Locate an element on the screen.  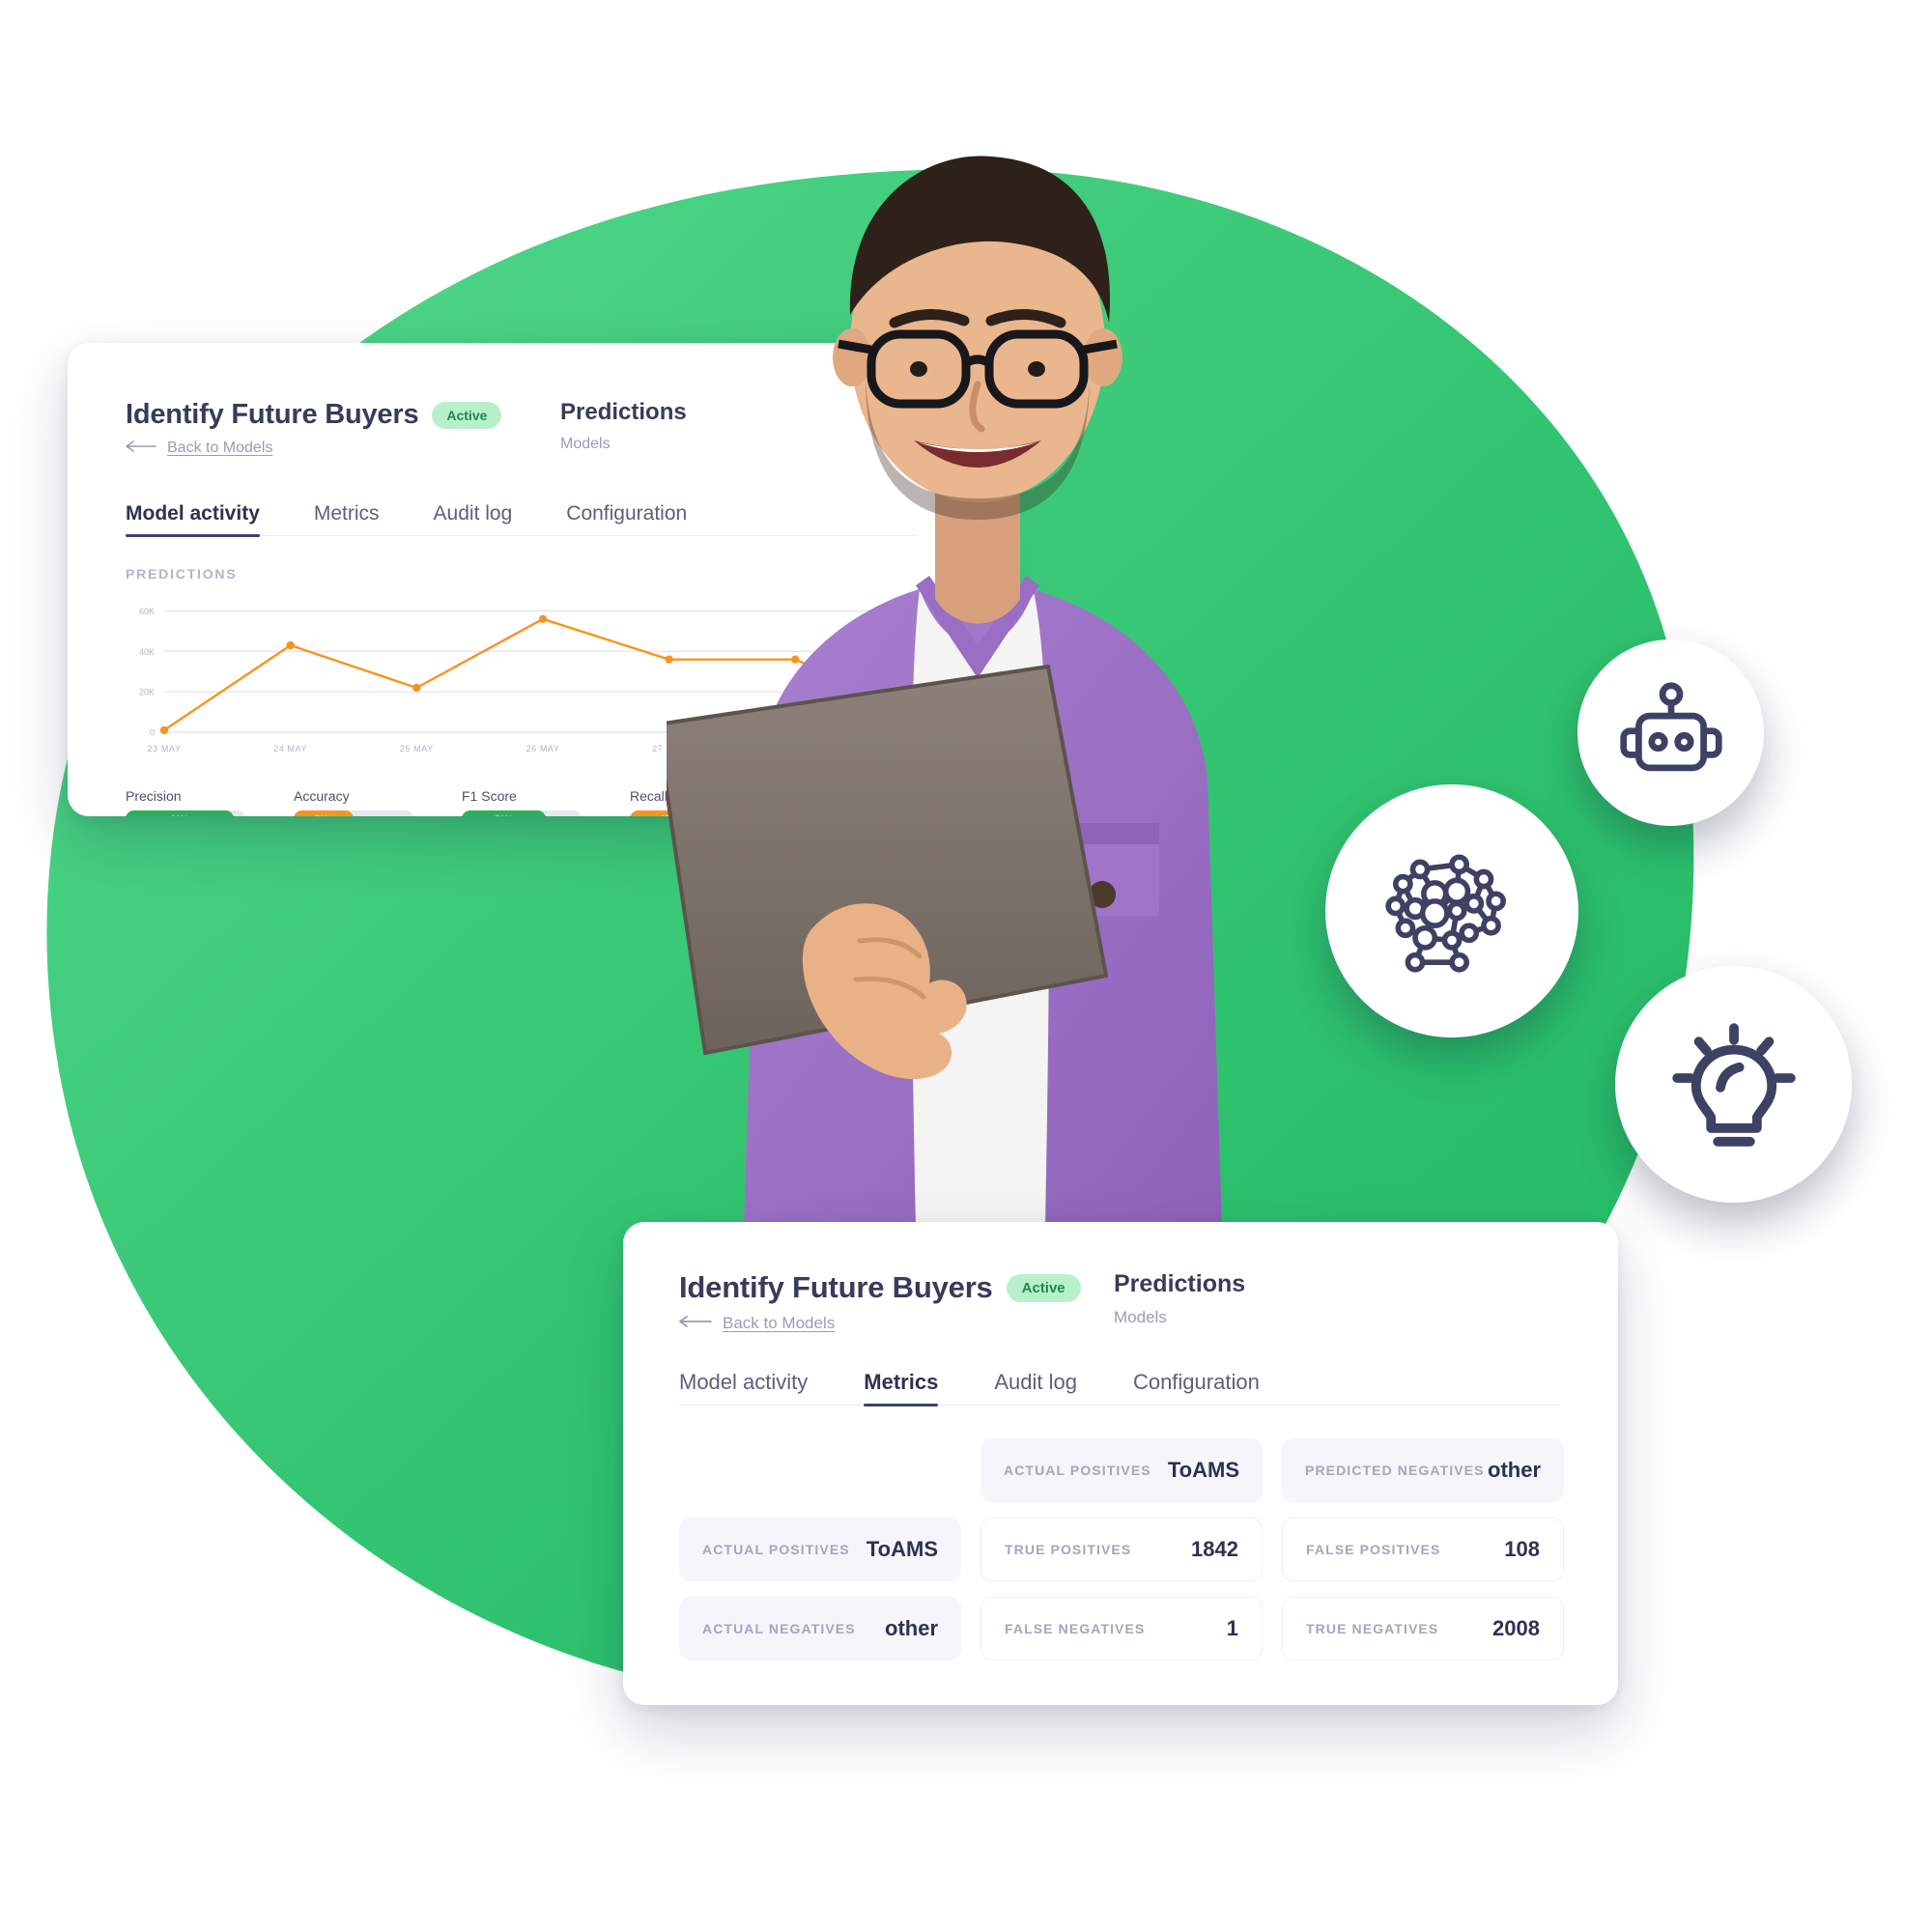
cell-value: 1842 is located at coordinates (1214, 1549).